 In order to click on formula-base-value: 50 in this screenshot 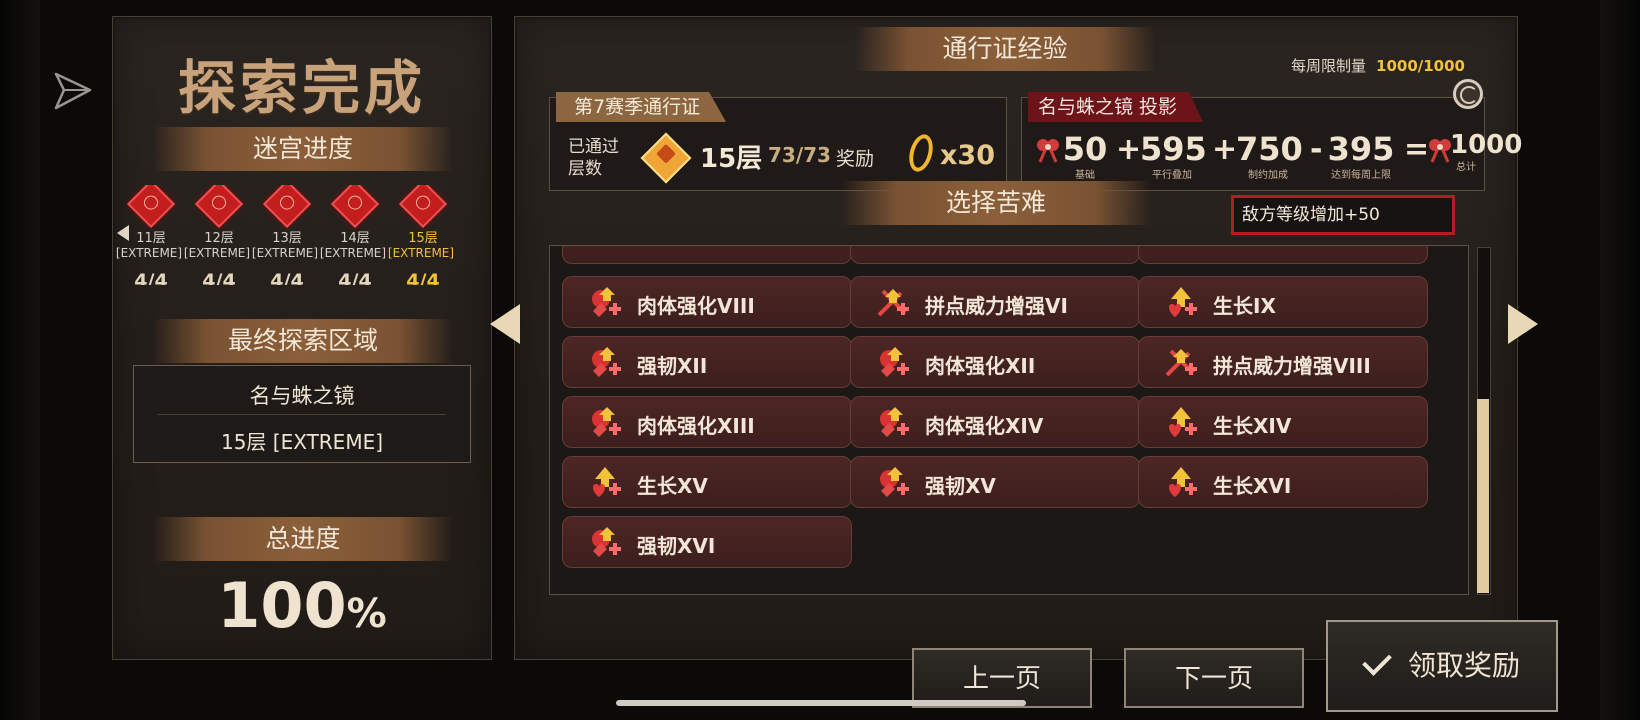, I will do `click(1085, 149)`.